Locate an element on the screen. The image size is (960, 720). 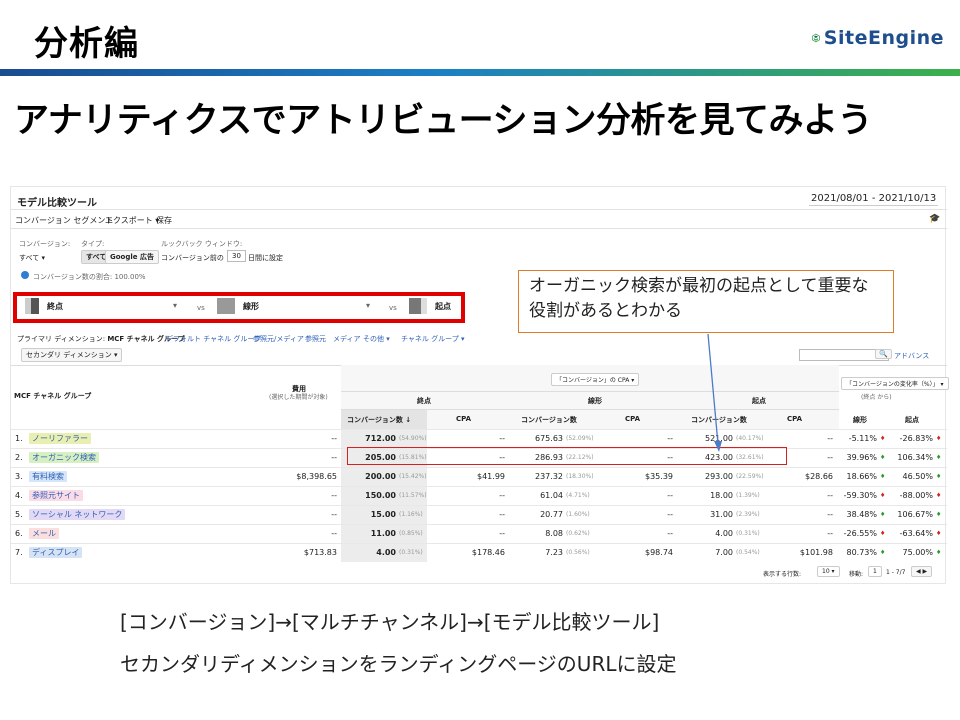
model3-name: 起点 is located at coordinates (443, 306).